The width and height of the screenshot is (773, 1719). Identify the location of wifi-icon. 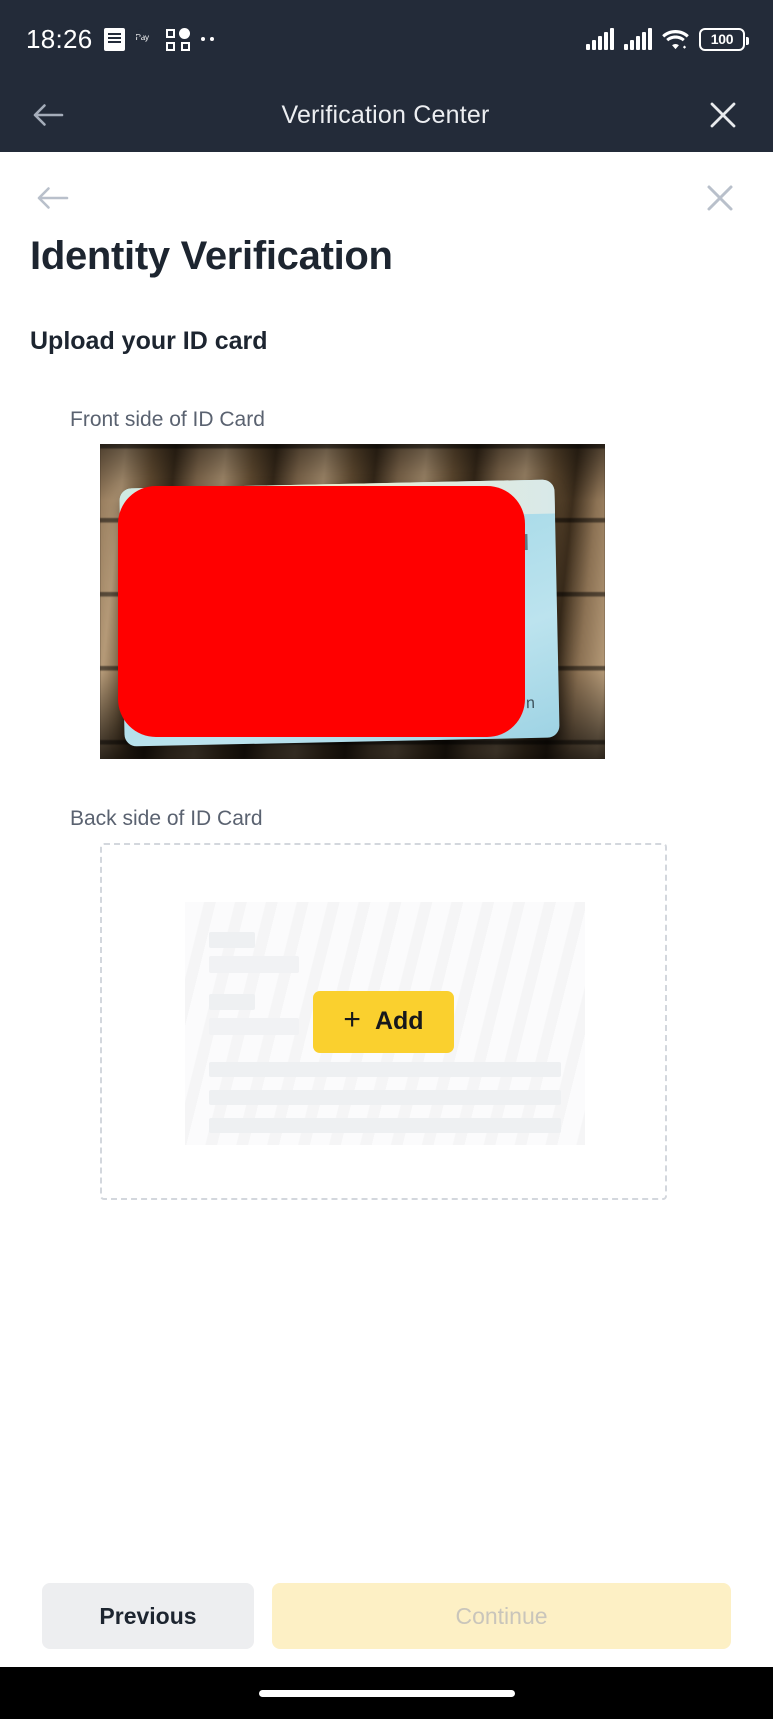
(675, 39).